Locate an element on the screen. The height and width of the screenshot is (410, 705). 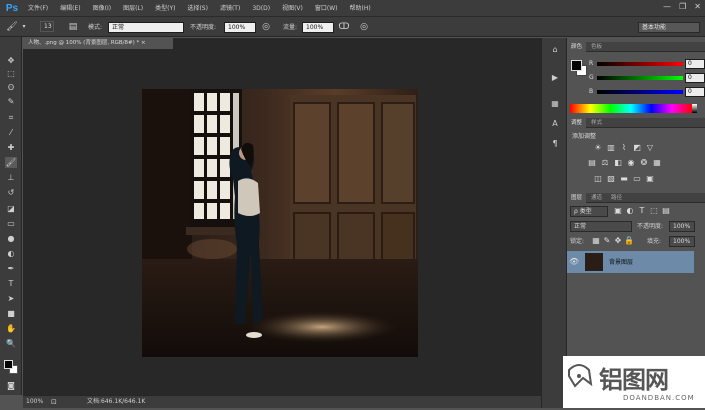
black-white-icon: ◧ is located at coordinates (618, 163).